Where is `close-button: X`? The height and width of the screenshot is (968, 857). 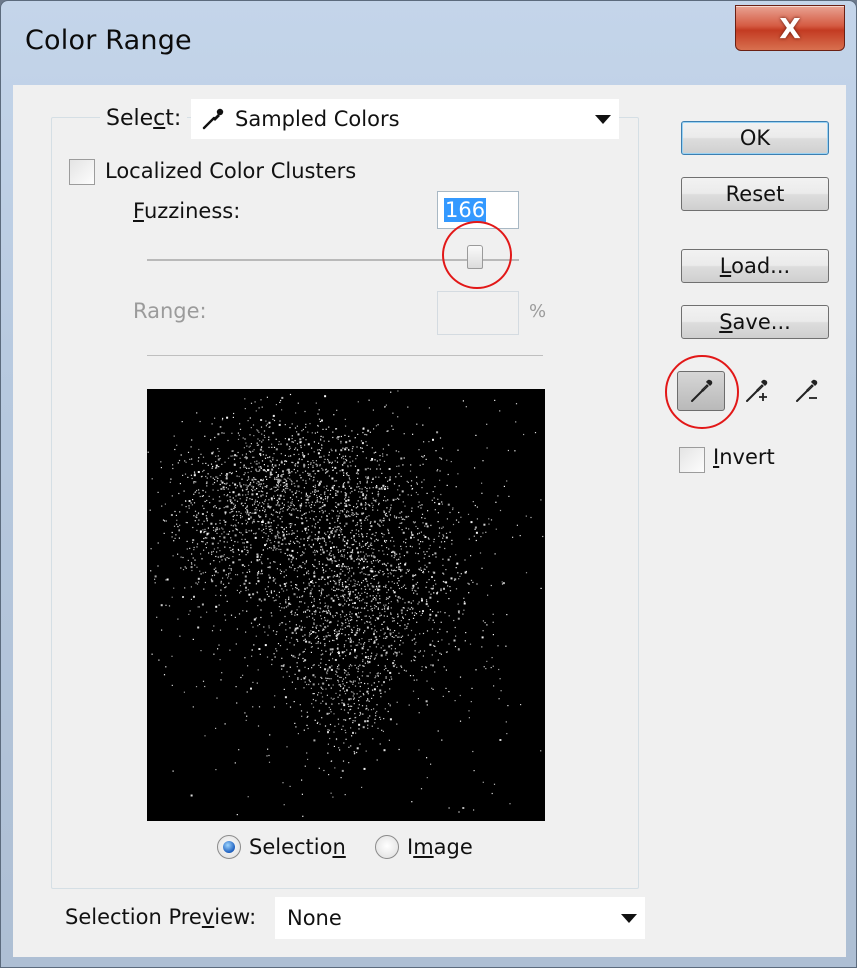
close-button: X is located at coordinates (790, 28).